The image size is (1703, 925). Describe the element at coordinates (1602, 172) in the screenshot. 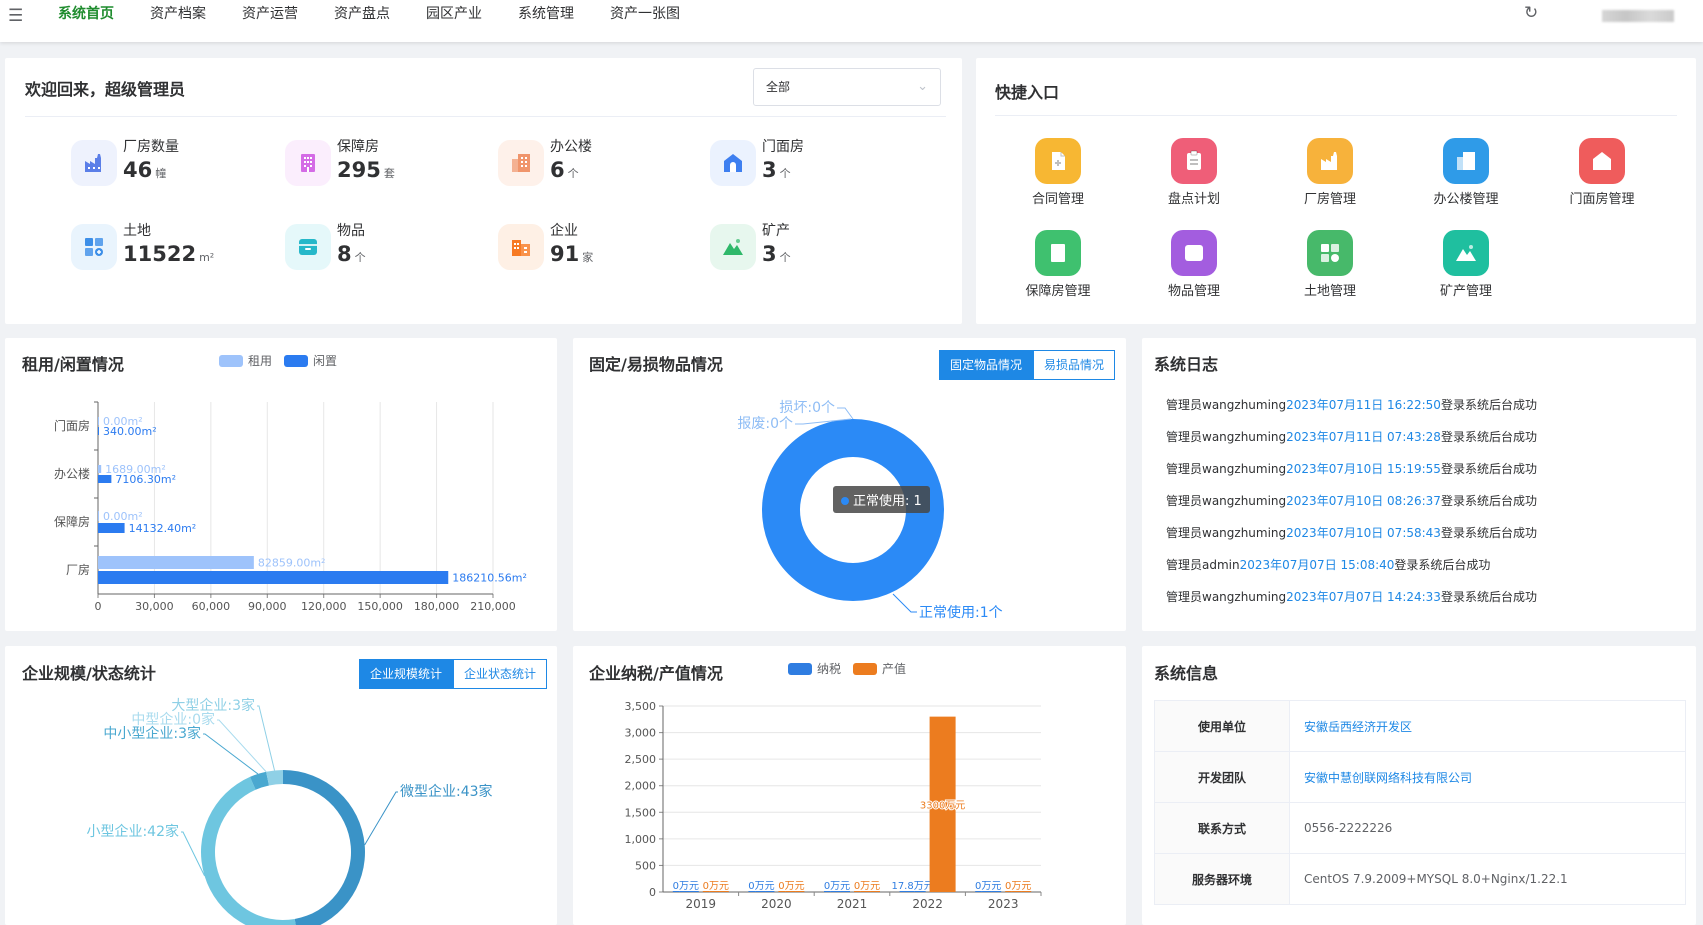

I see `quick-entry-item: 门面房管理` at that location.